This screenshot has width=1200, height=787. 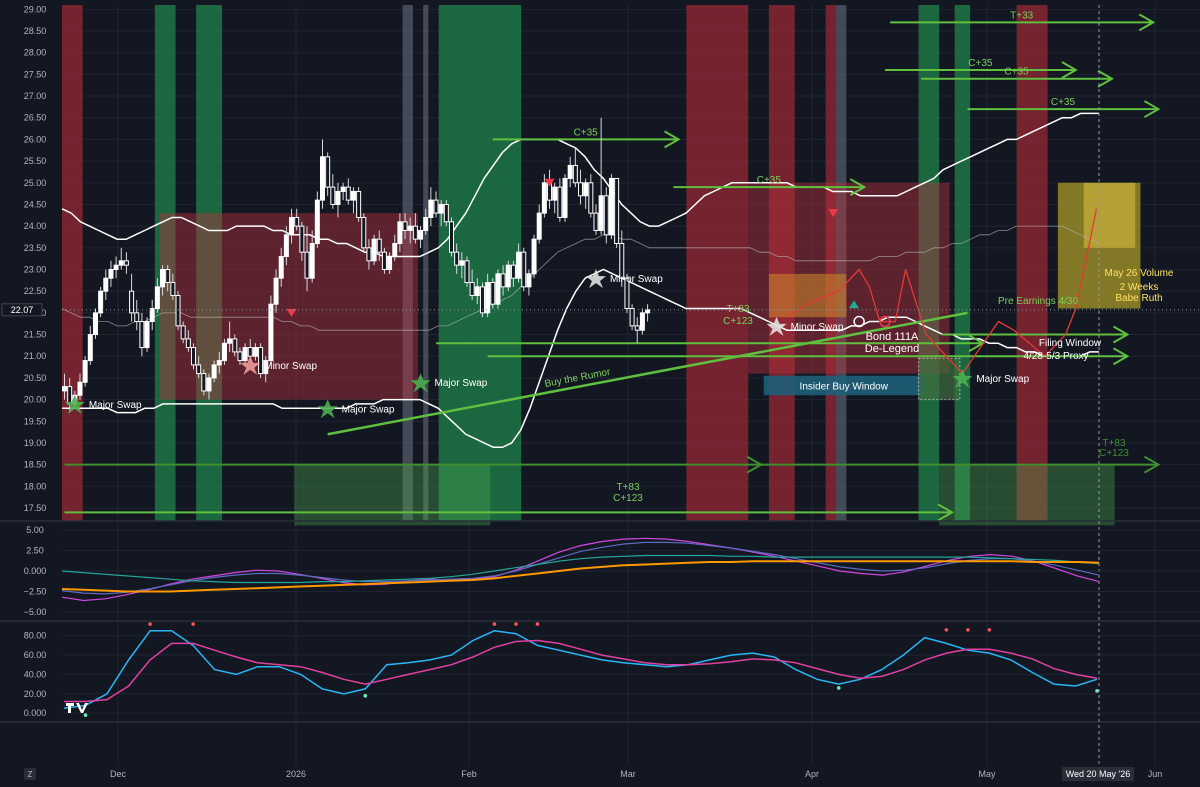 I want to click on macd-tick-label: −5.00, so click(x=35, y=612).